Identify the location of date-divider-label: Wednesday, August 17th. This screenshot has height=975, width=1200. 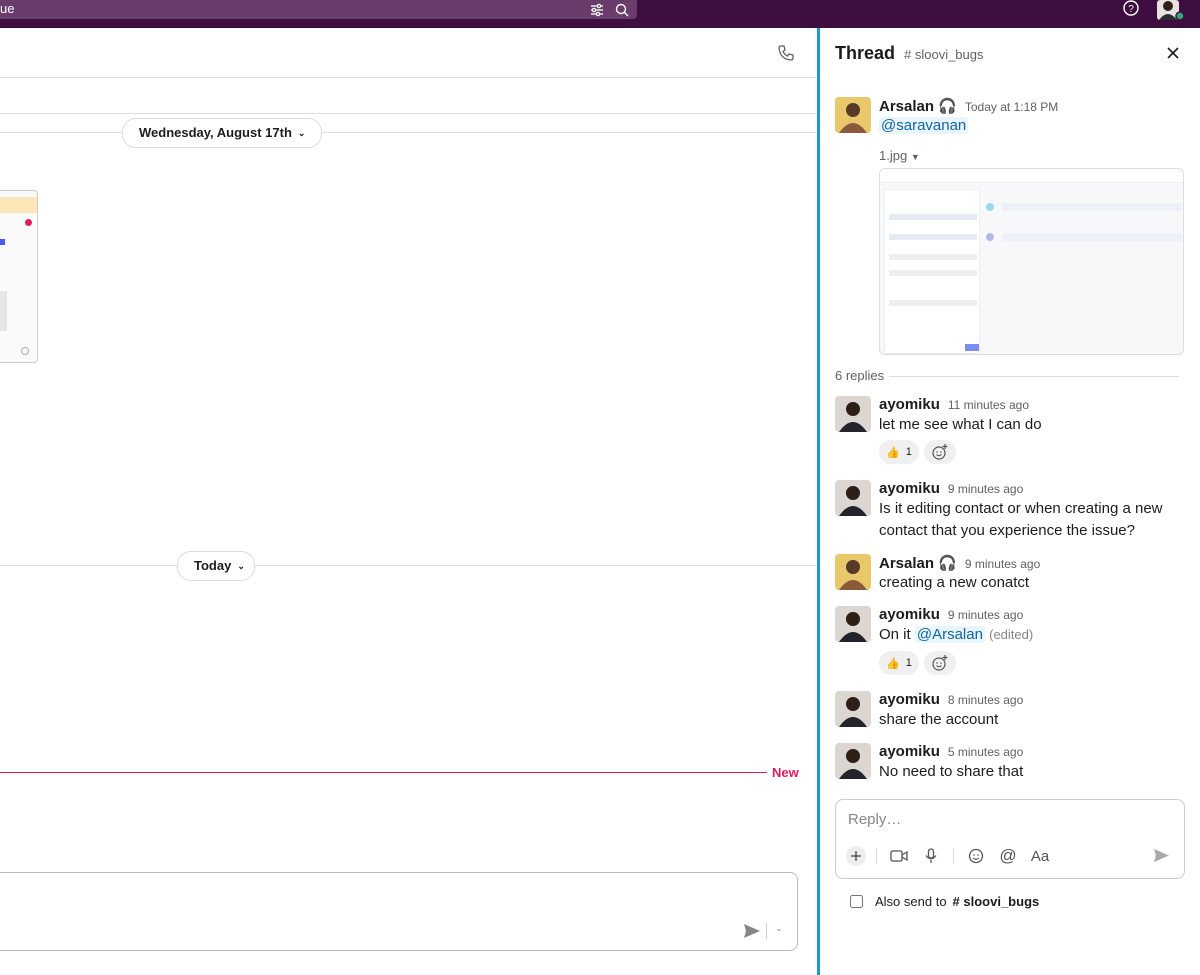
(215, 132).